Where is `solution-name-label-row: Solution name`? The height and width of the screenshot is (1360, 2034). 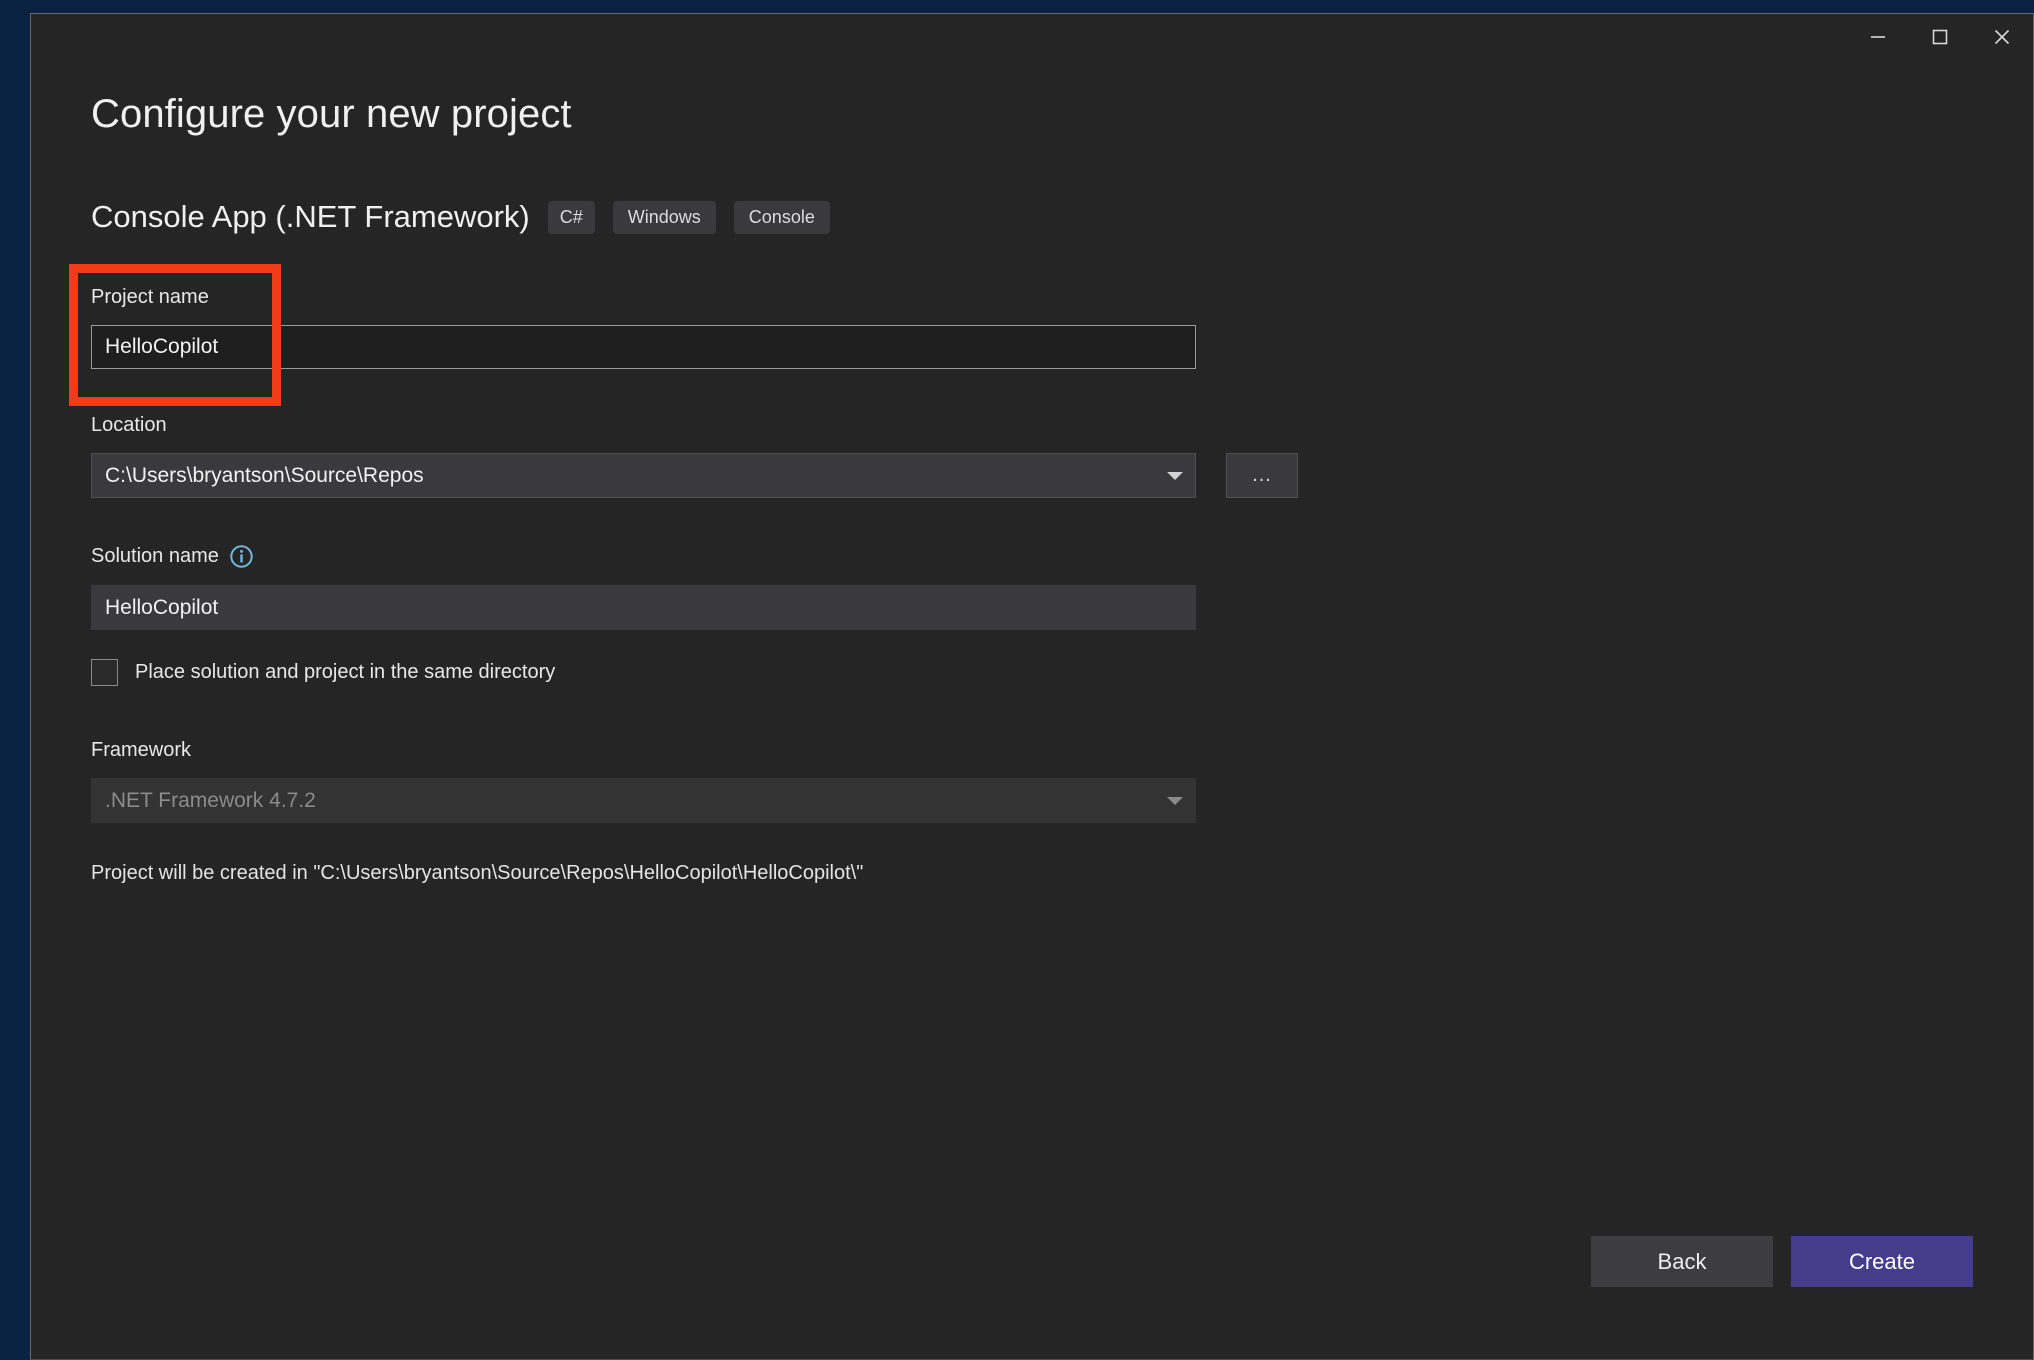 solution-name-label-row: Solution name is located at coordinates (643, 556).